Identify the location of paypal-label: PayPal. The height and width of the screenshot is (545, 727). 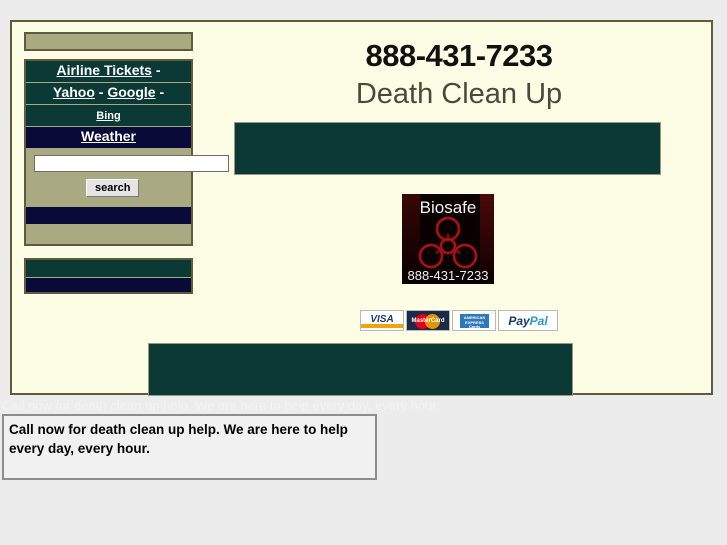
(528, 321).